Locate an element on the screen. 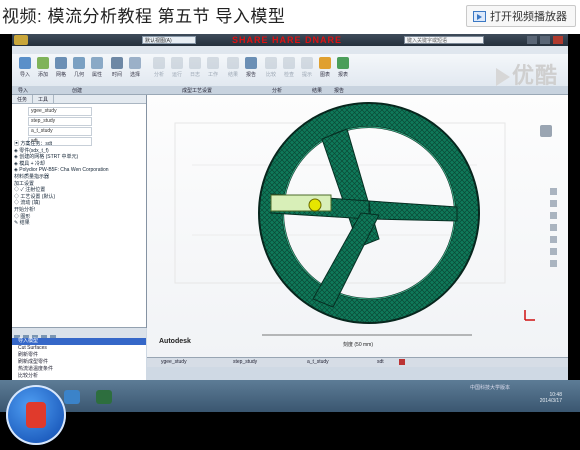 The height and width of the screenshot is (450, 580). ribbon-button-label: 日志 is located at coordinates (194, 75).